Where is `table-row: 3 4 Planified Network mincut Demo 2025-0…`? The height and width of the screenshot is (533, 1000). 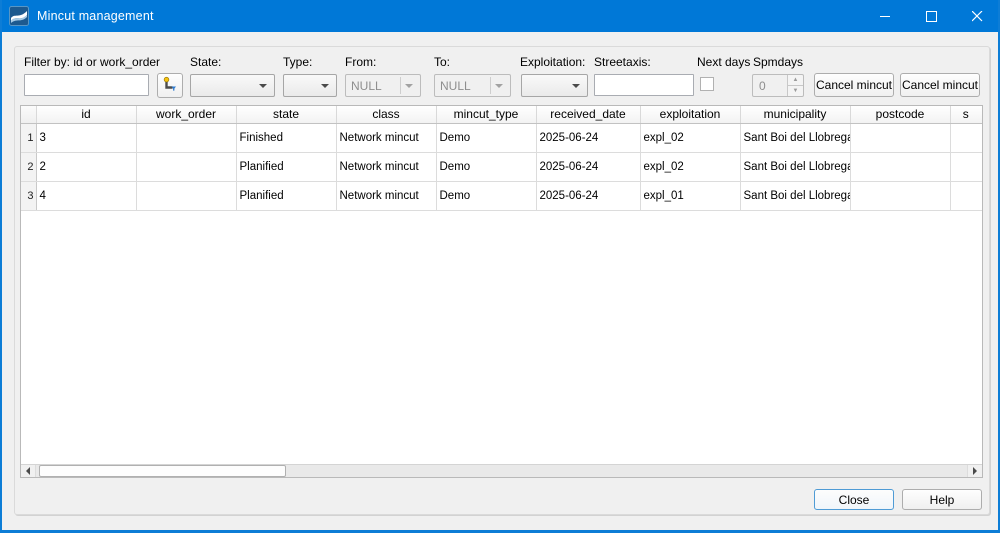 table-row: 3 4 Planified Network mincut Demo 2025-0… is located at coordinates (501, 196).